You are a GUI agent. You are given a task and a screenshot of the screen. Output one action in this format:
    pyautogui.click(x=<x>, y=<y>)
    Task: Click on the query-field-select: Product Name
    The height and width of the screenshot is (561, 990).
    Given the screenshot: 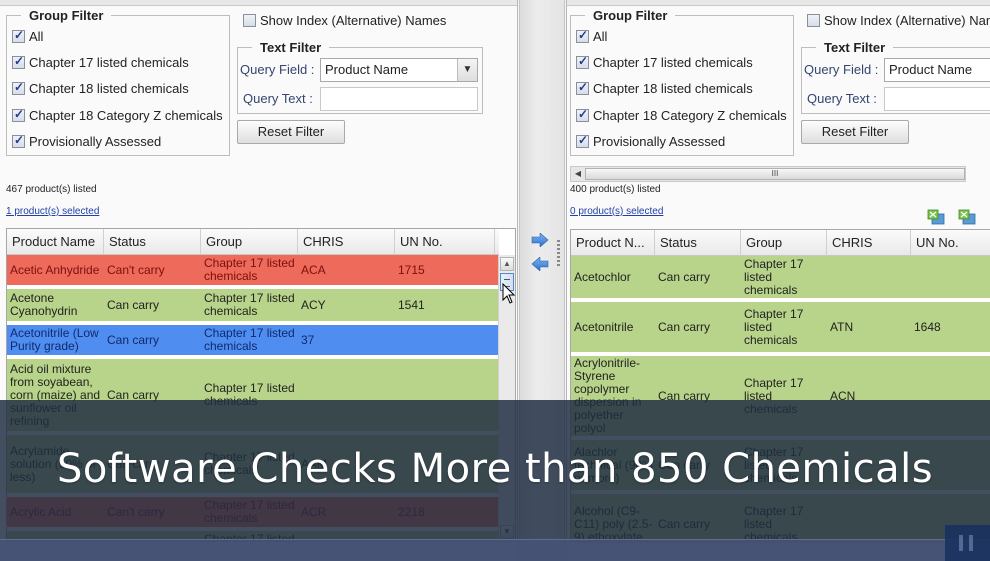 What is the action you would take?
    pyautogui.click(x=937, y=70)
    